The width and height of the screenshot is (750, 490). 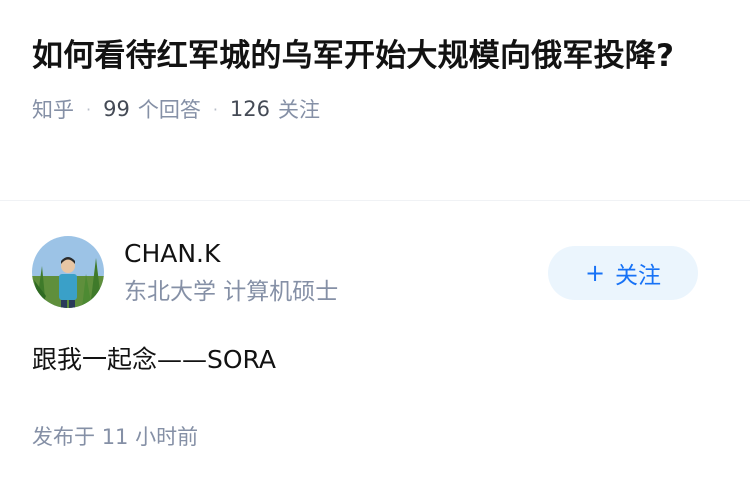 I want to click on author-name: CHAN.K, so click(x=172, y=254).